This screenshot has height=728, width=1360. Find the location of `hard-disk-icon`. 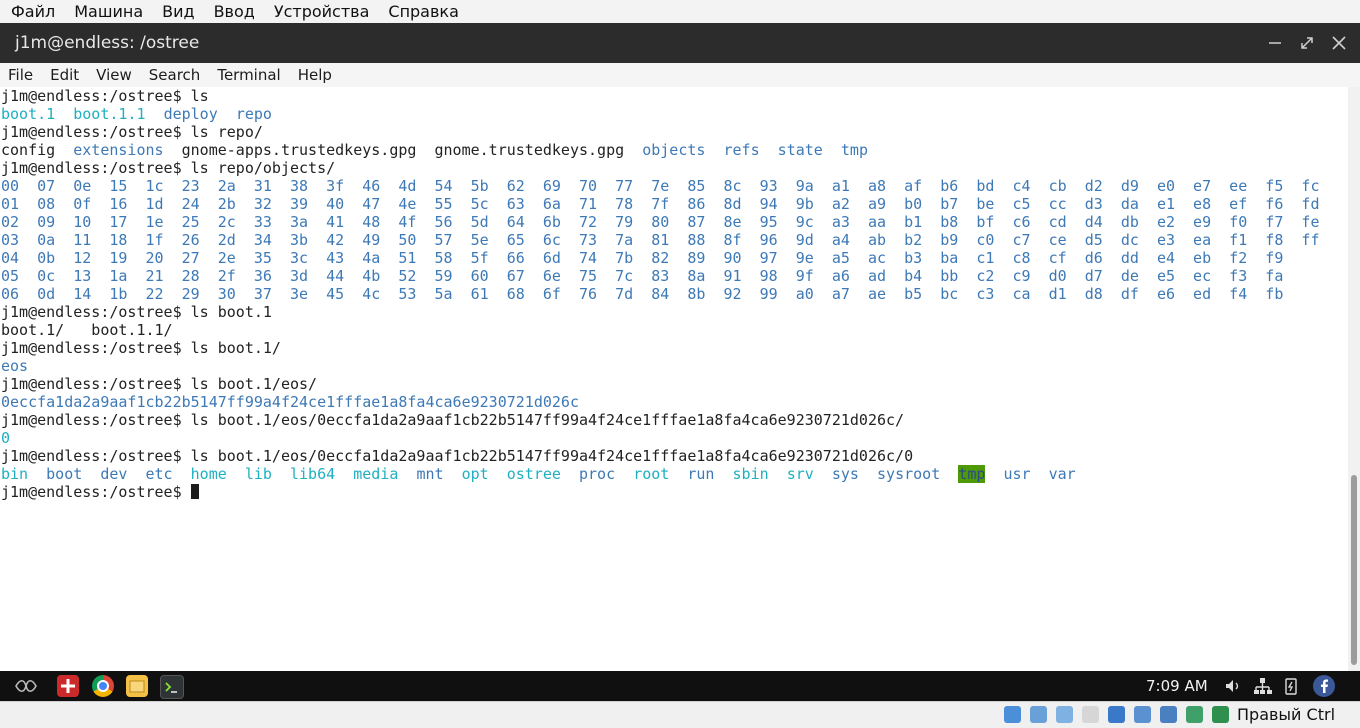

hard-disk-icon is located at coordinates (1012, 714).